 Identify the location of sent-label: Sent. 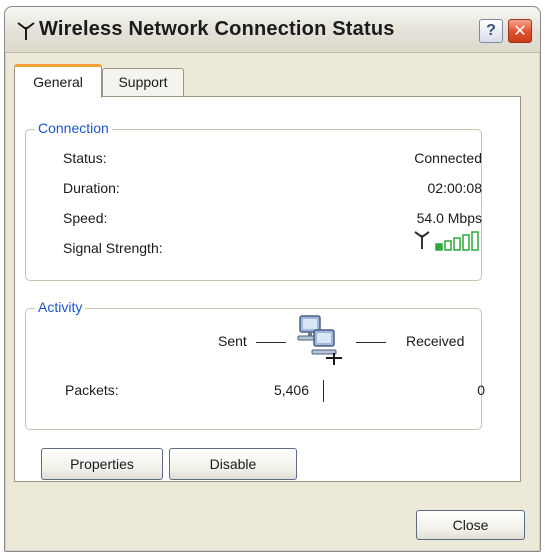
(232, 341).